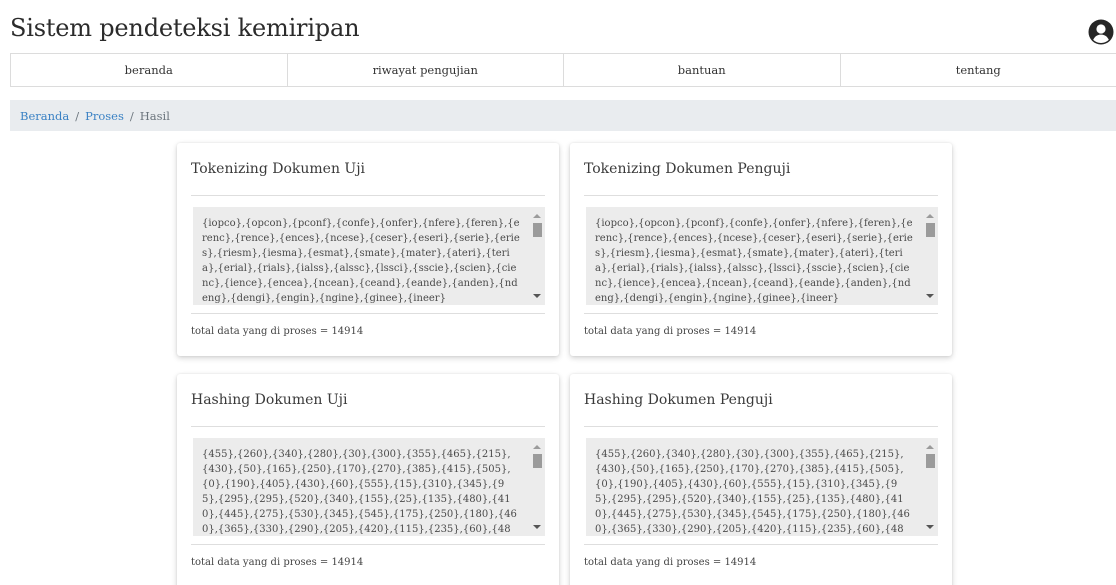  I want to click on nav-item-tentang: tentang, so click(977, 70).